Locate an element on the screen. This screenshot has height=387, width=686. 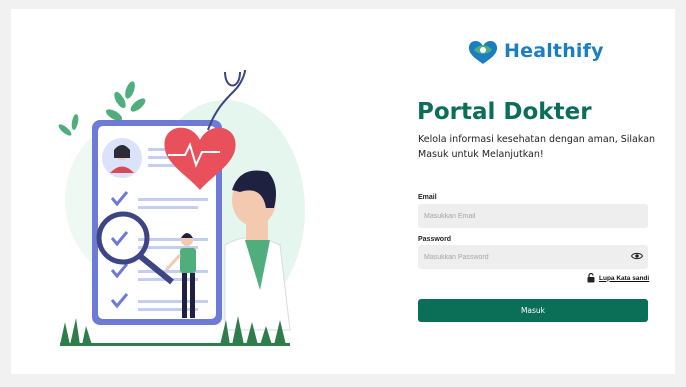
email-label: Email is located at coordinates (427, 197).